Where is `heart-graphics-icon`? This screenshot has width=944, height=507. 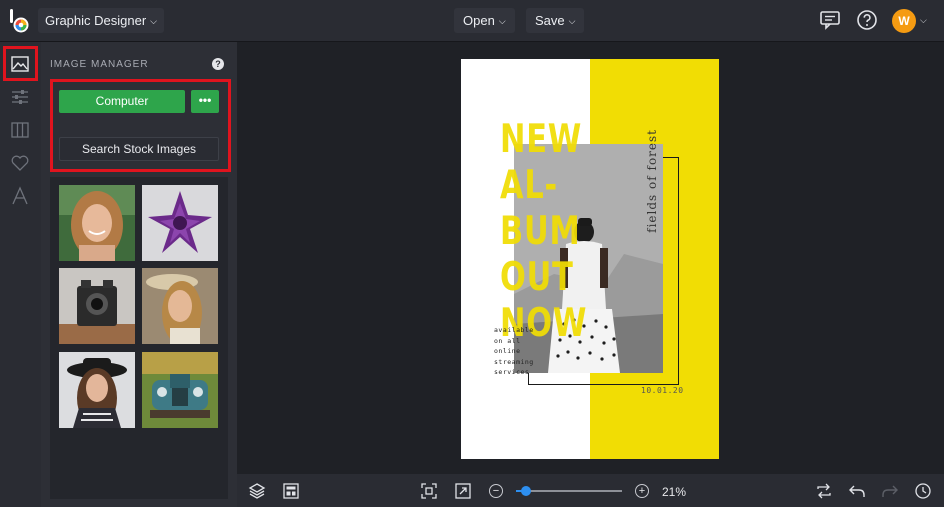 heart-graphics-icon is located at coordinates (20, 163).